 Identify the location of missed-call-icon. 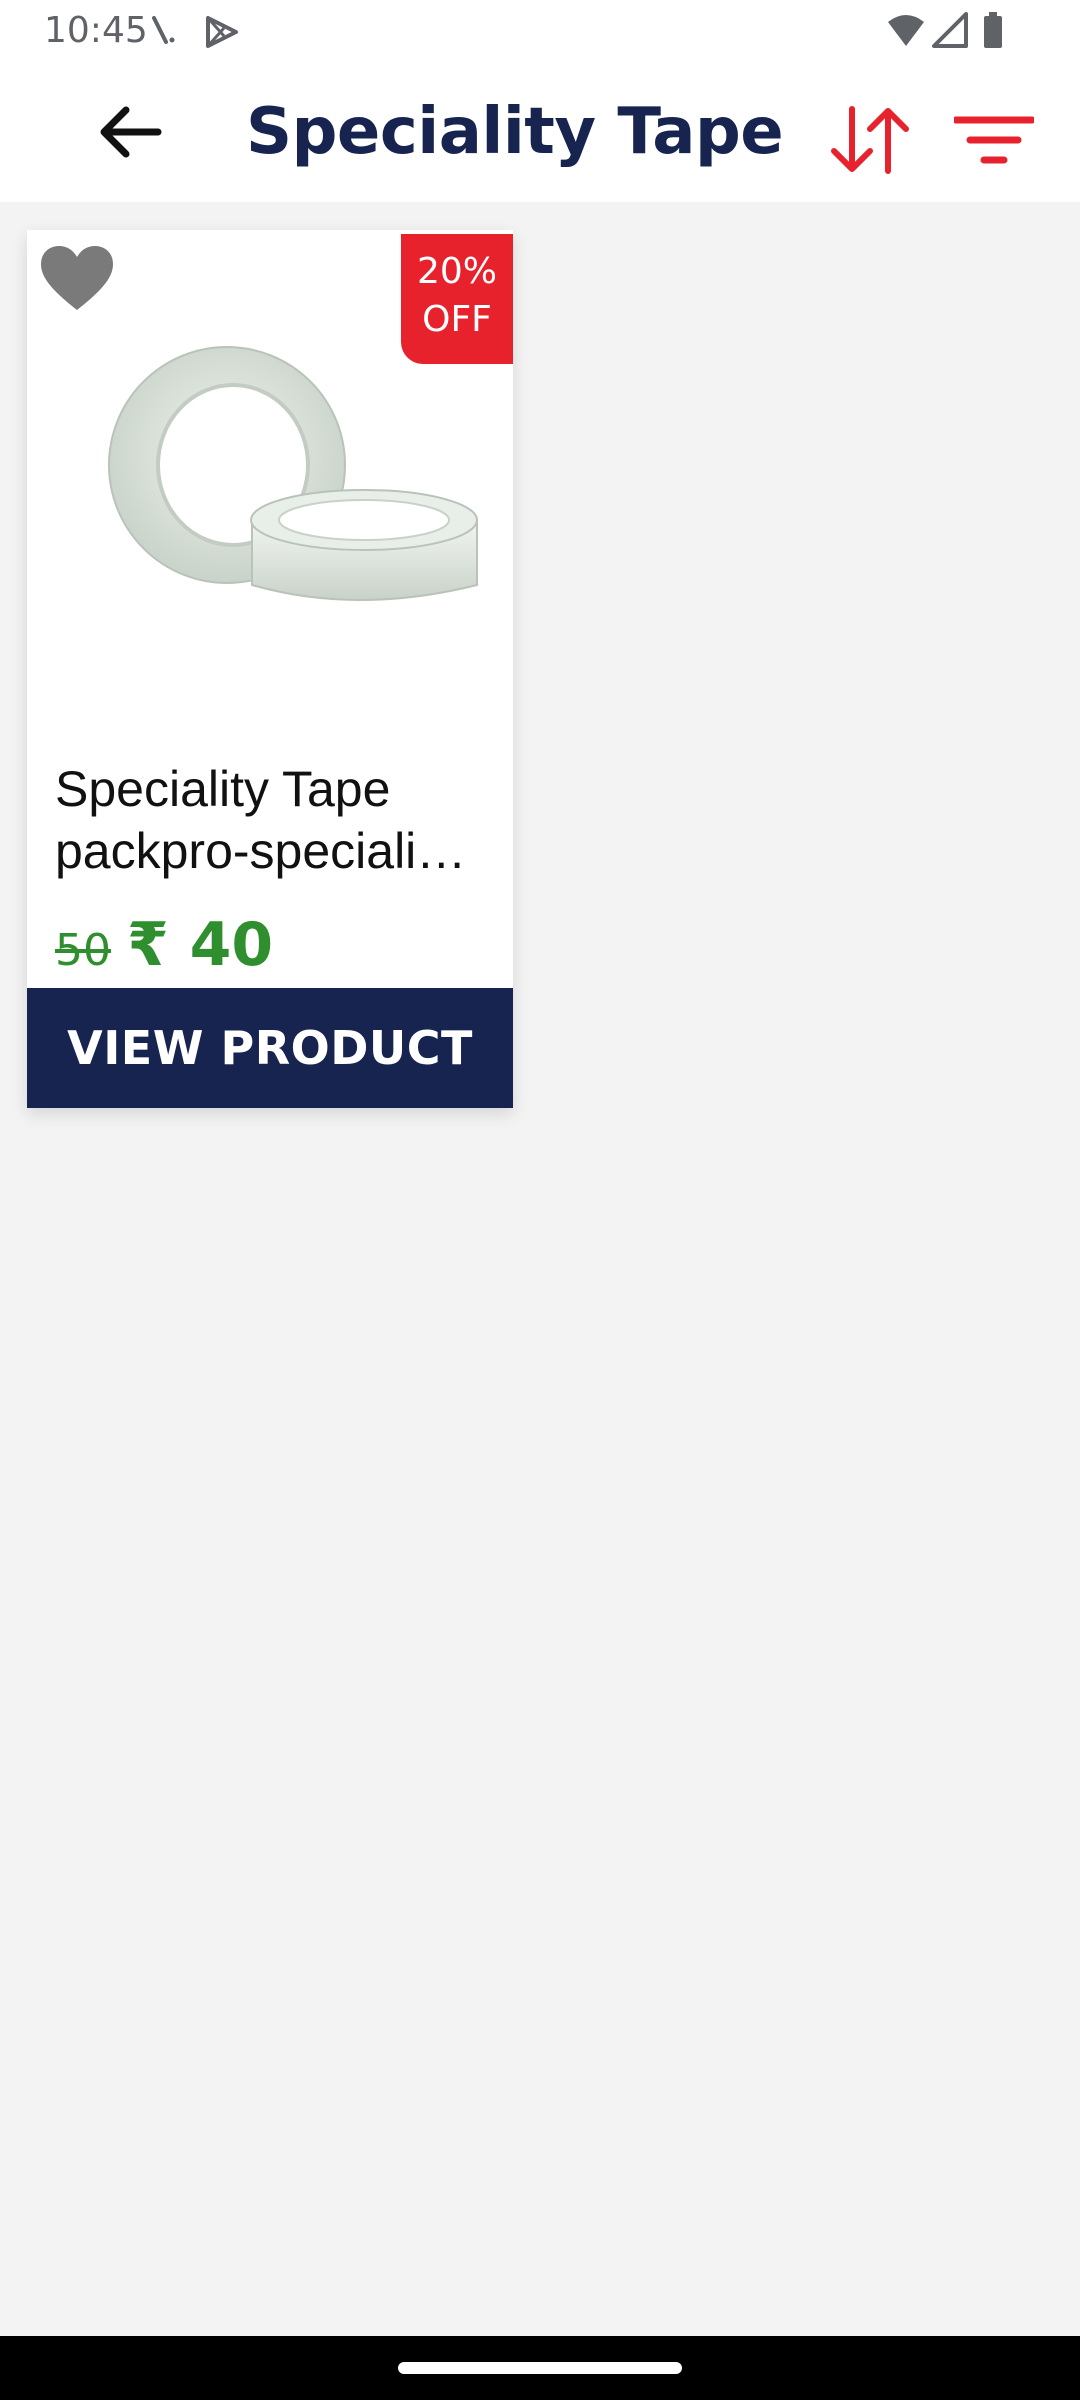
(163, 30).